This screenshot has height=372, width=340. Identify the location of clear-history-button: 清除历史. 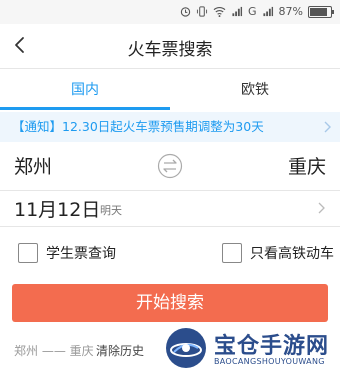
(120, 350).